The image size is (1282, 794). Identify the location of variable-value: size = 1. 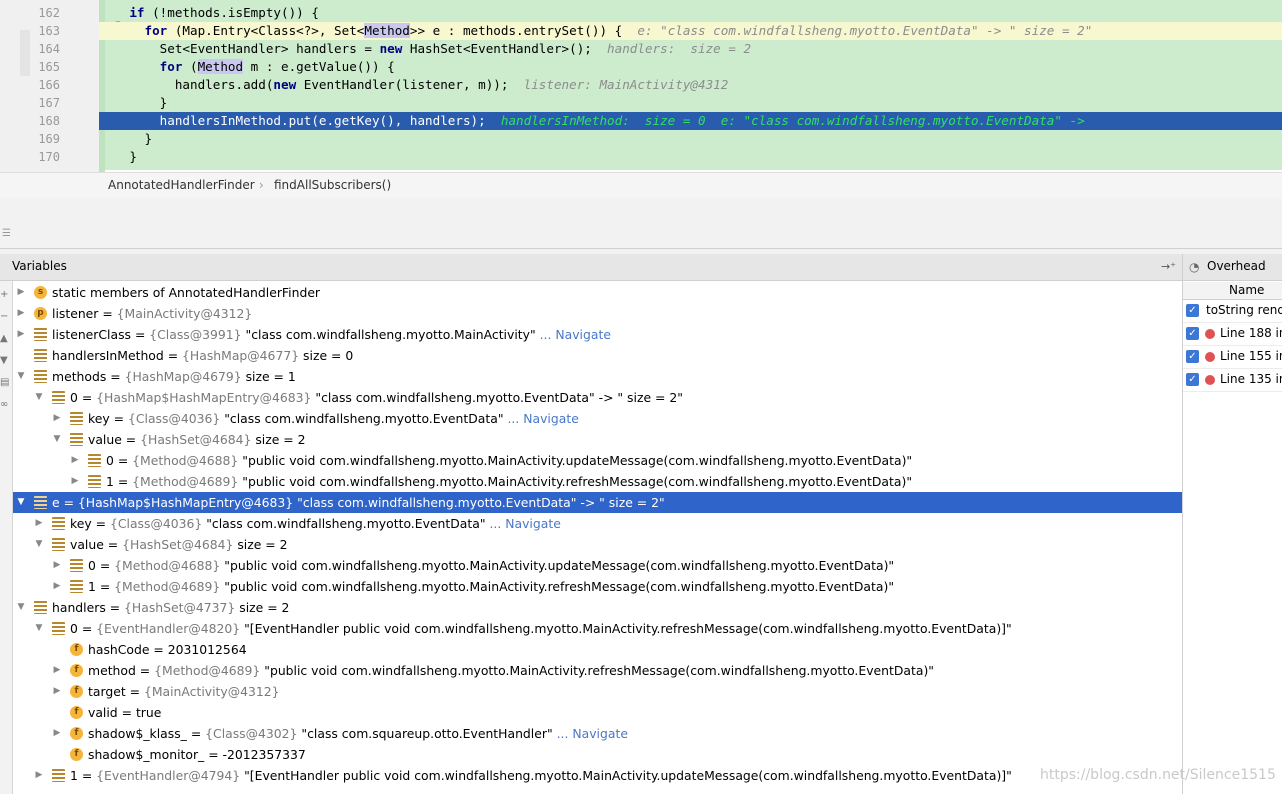
(270, 376).